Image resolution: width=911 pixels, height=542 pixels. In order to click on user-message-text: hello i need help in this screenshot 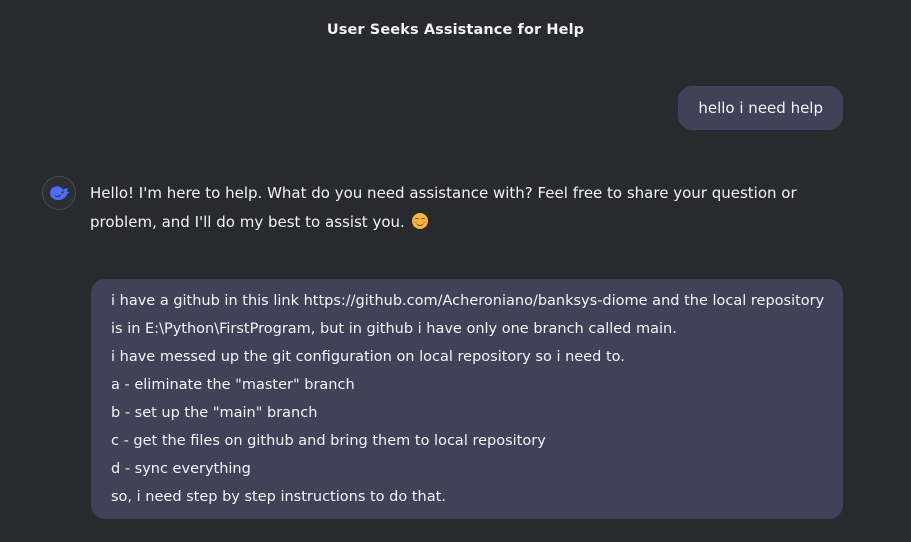, I will do `click(760, 108)`.